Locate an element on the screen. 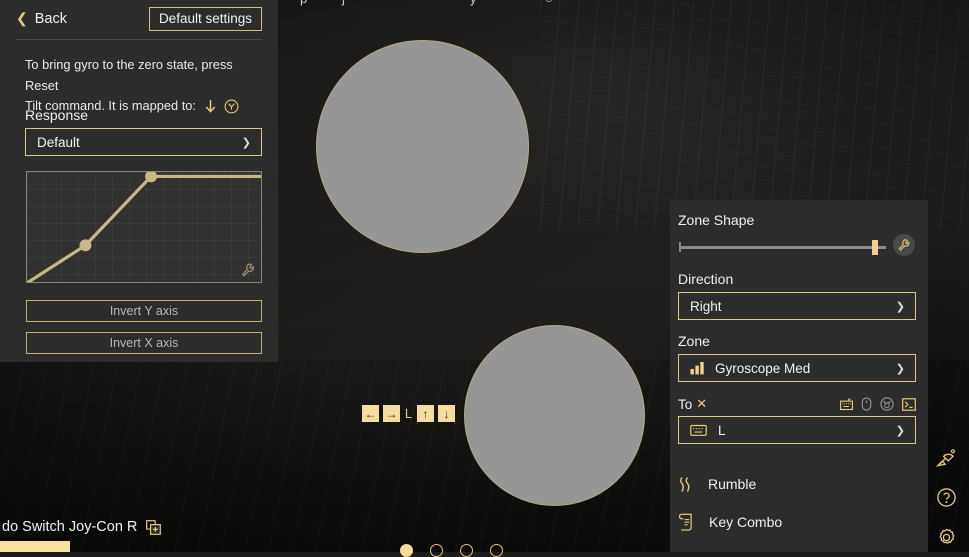 The height and width of the screenshot is (557, 969). device-type-icons is located at coordinates (878, 404).